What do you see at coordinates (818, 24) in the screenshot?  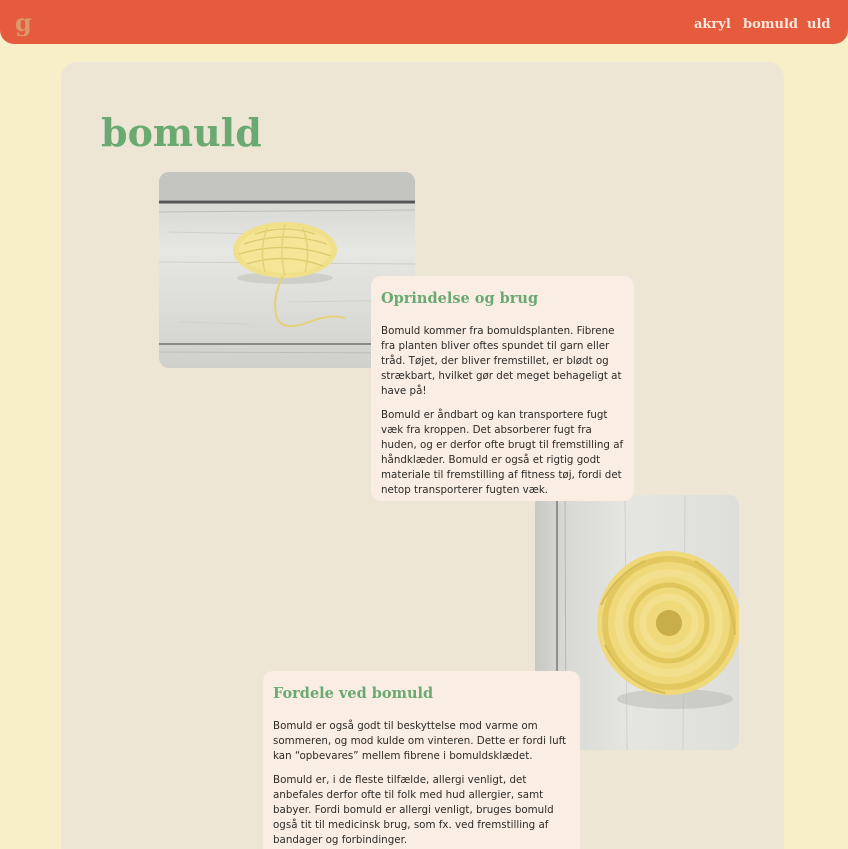 I see `nav-link-uld: uld` at bounding box center [818, 24].